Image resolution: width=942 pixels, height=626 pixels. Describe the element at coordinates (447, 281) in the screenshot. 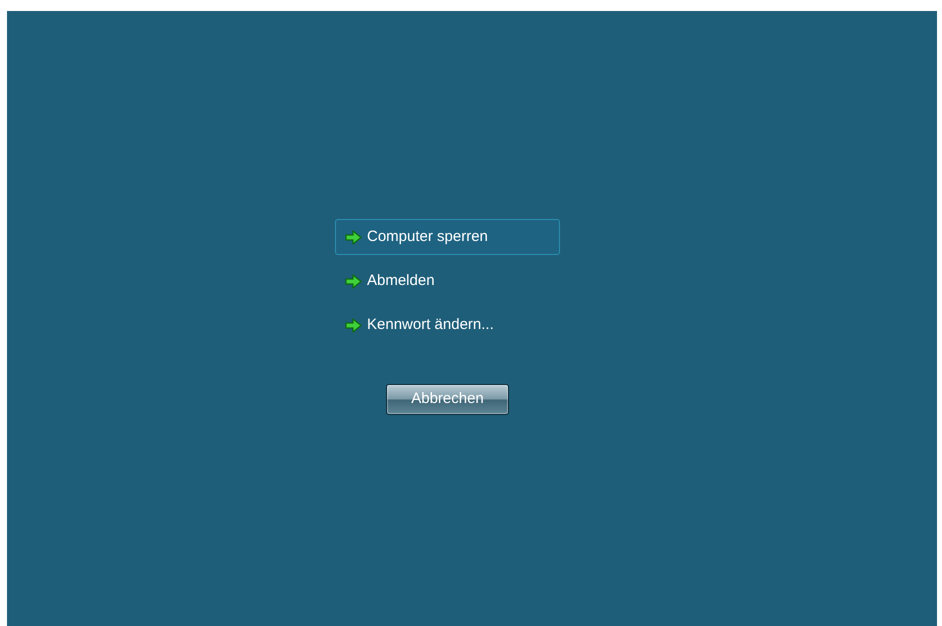

I see `menu-option: Abmelden` at that location.